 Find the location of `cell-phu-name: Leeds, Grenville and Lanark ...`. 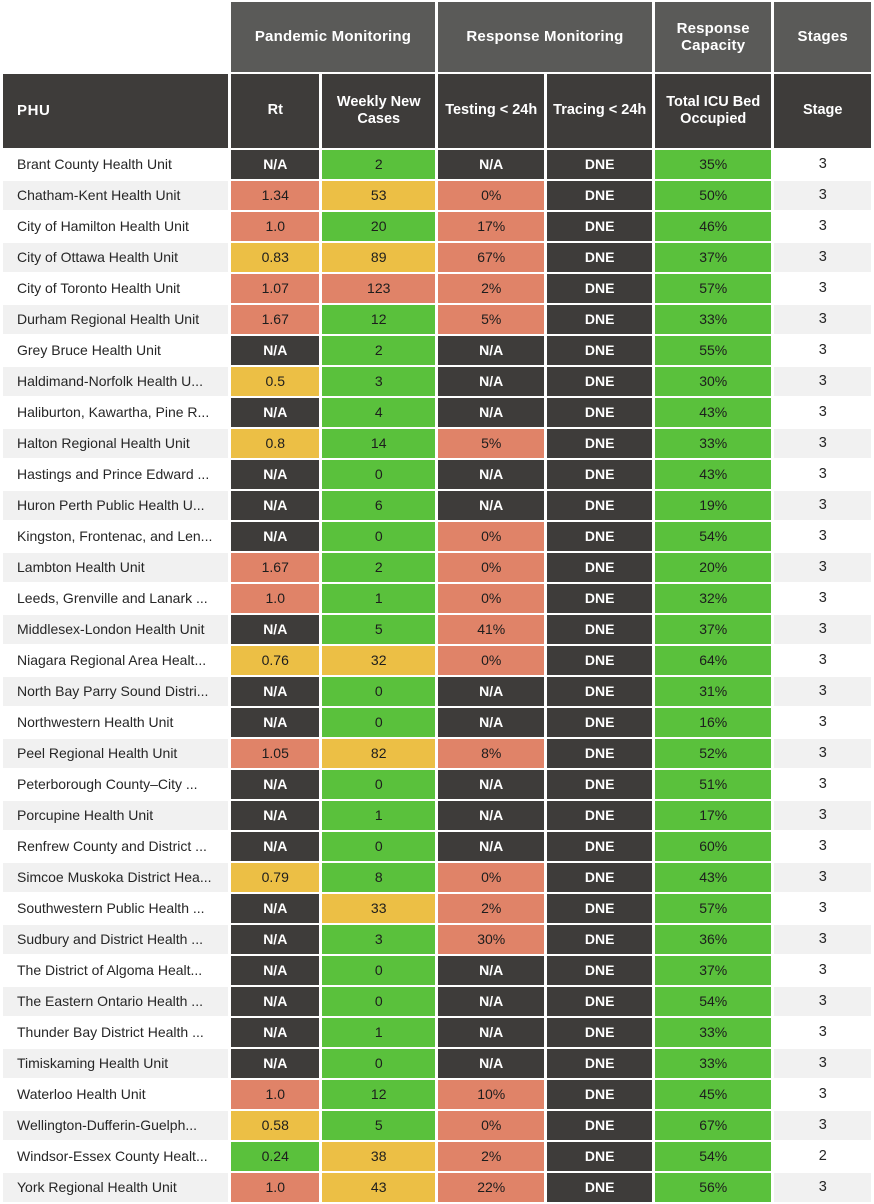

cell-phu-name: Leeds, Grenville and Lanark ... is located at coordinates (116, 598).